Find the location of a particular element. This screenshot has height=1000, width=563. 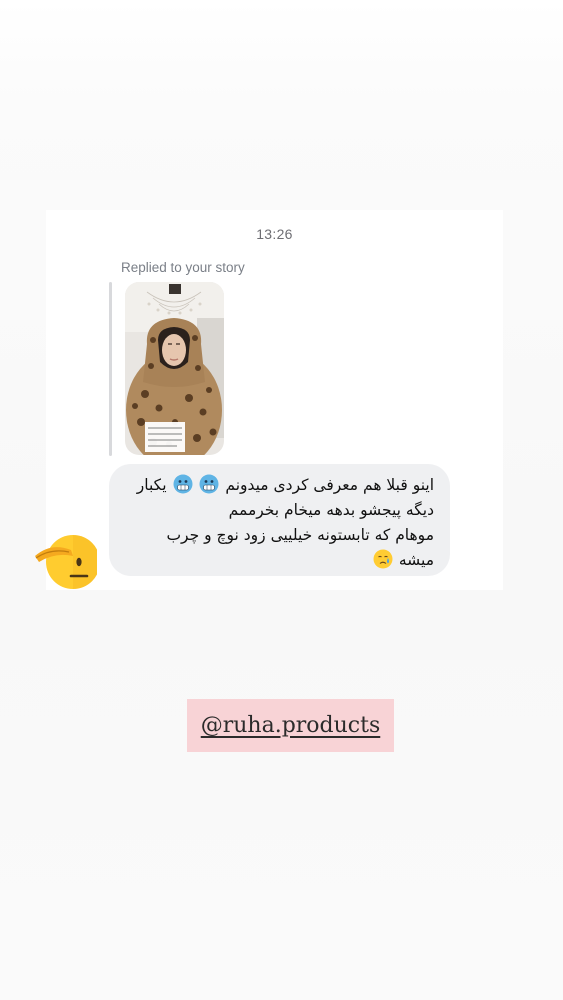

mention-username-link: @ruha.products is located at coordinates (291, 725).